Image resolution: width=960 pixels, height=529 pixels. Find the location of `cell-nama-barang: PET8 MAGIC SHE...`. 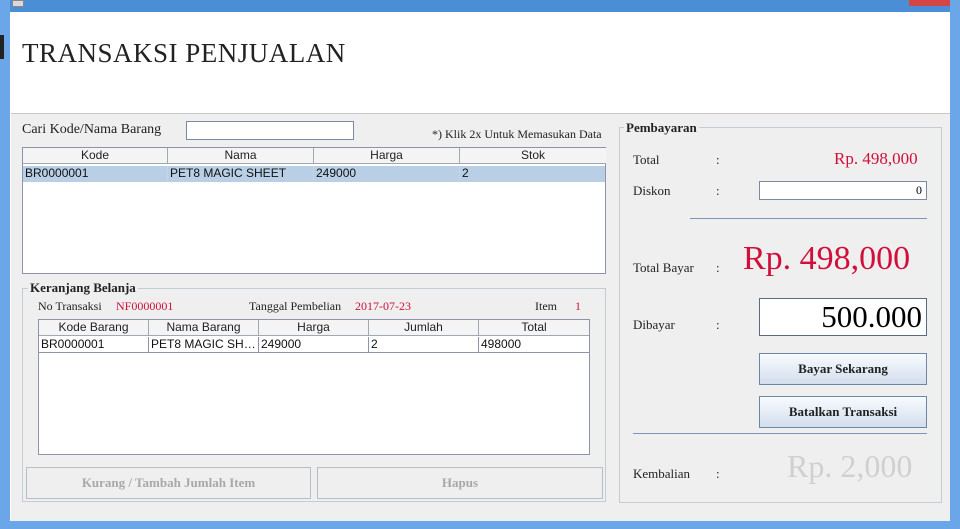

cell-nama-barang: PET8 MAGIC SHE... is located at coordinates (205, 345).